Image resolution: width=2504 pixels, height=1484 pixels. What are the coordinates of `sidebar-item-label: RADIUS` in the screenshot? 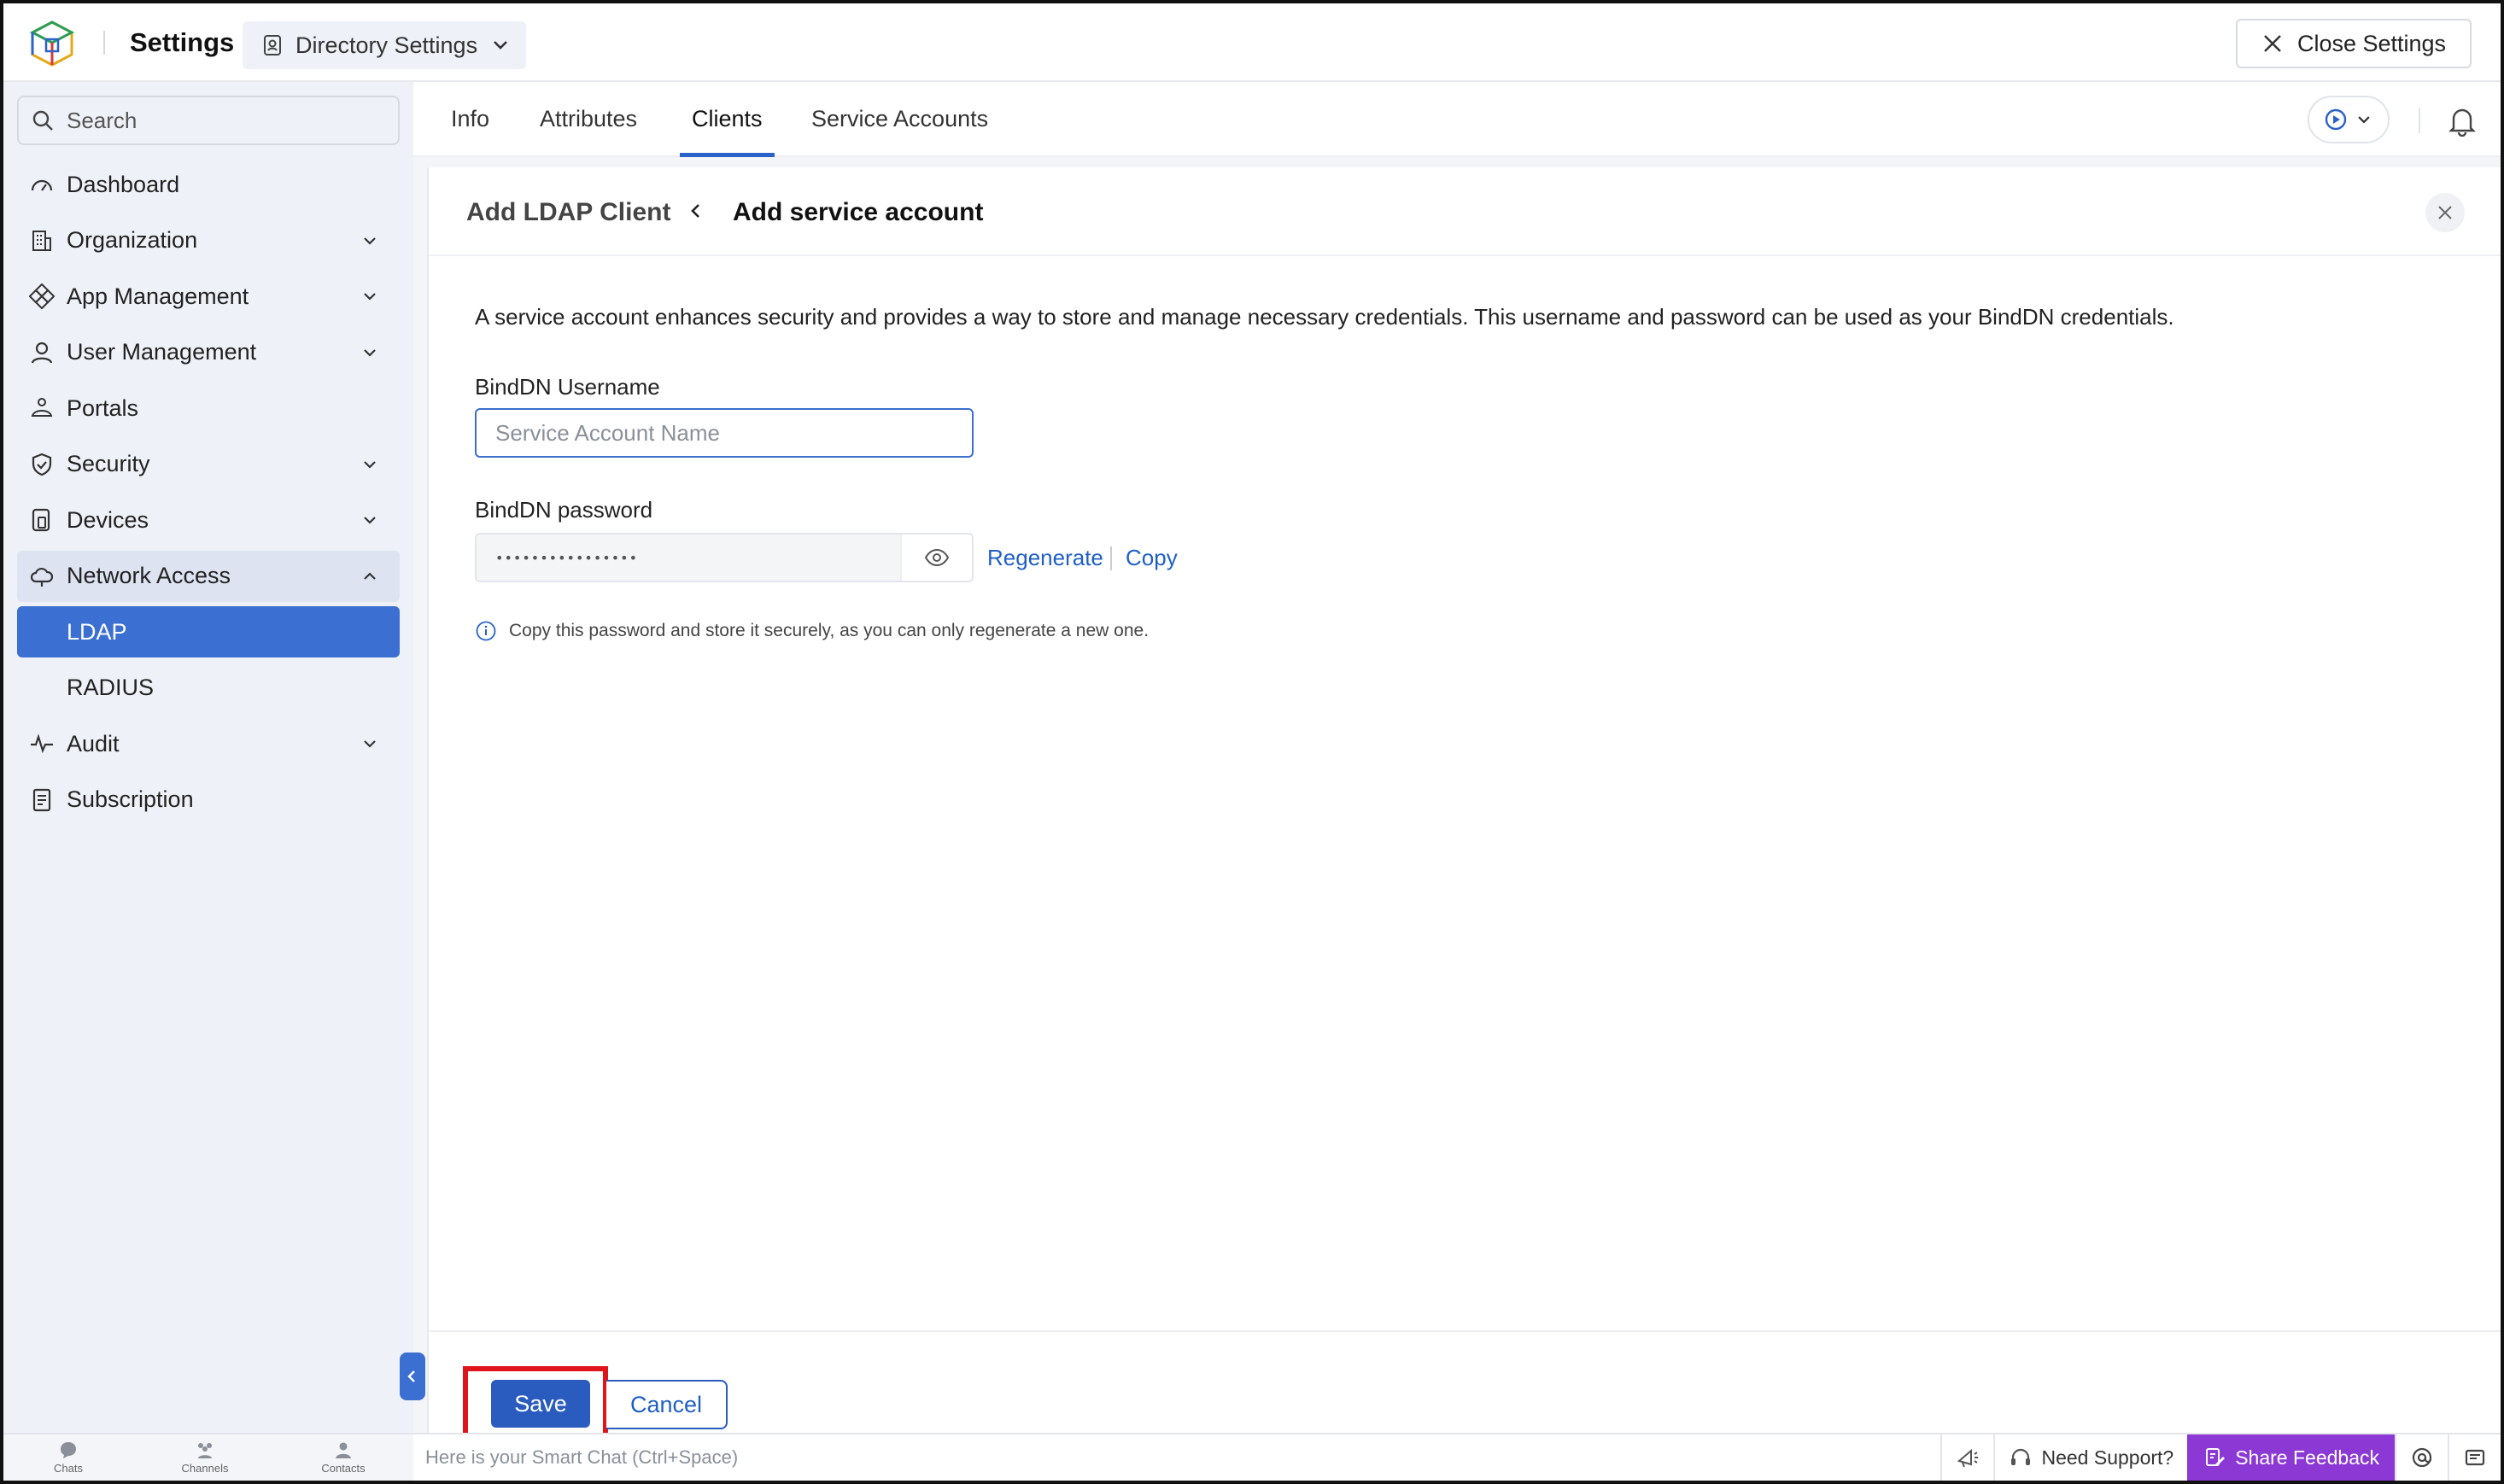 It's located at (111, 687).